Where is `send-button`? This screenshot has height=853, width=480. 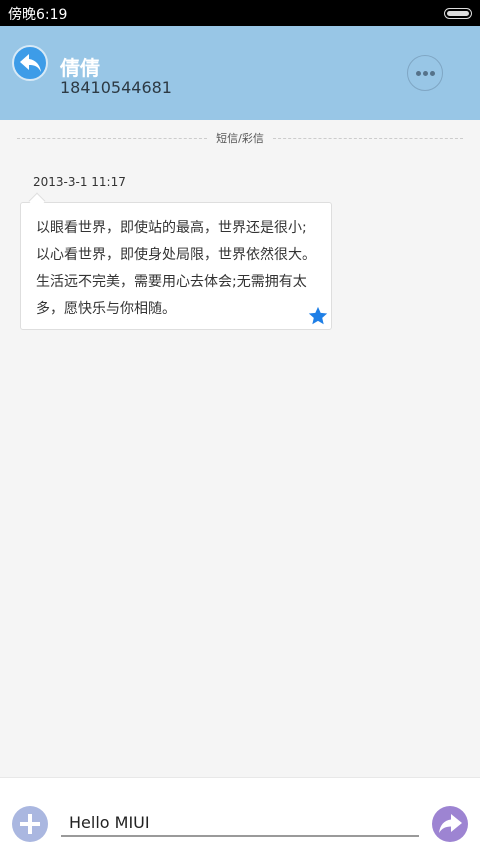 send-button is located at coordinates (450, 824).